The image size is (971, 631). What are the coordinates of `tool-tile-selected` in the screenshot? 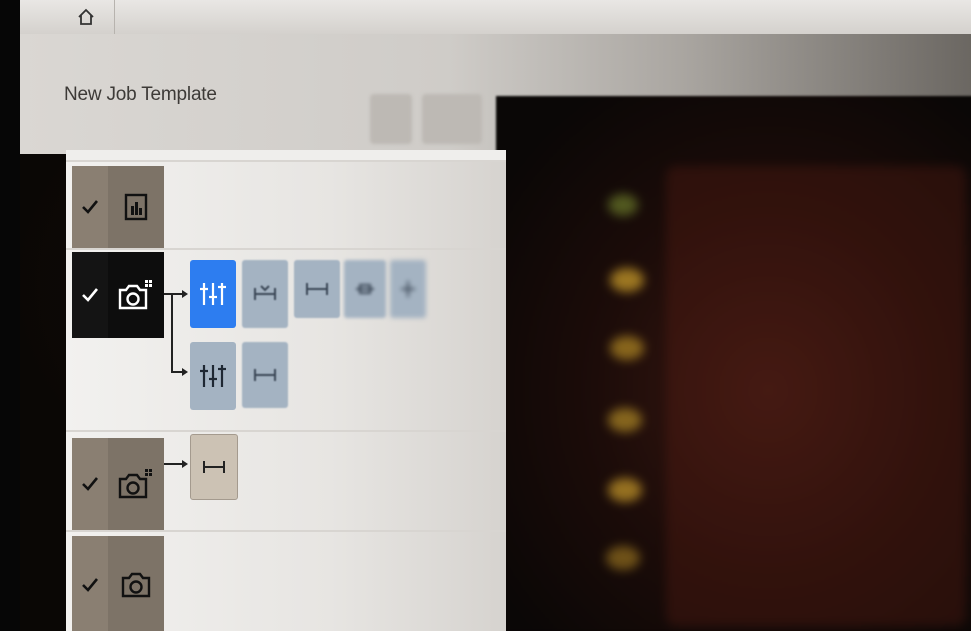 It's located at (213, 294).